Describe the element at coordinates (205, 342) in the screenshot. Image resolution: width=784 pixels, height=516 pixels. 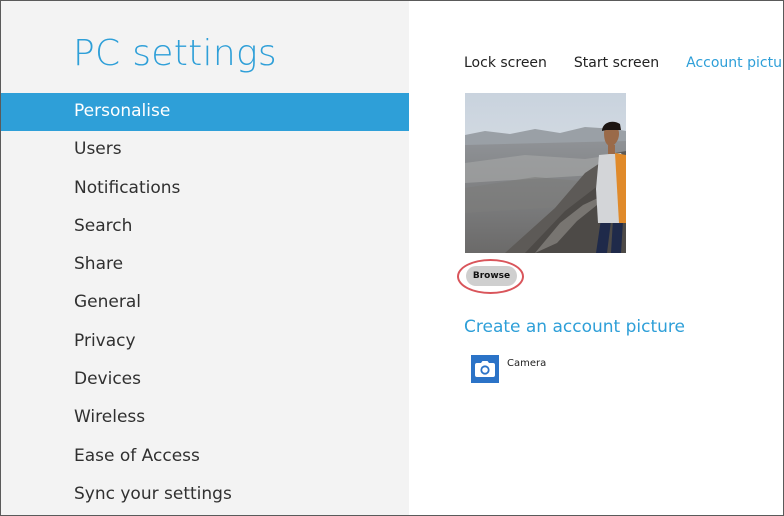
I see `sidebar-item-privacy: Privacy` at that location.